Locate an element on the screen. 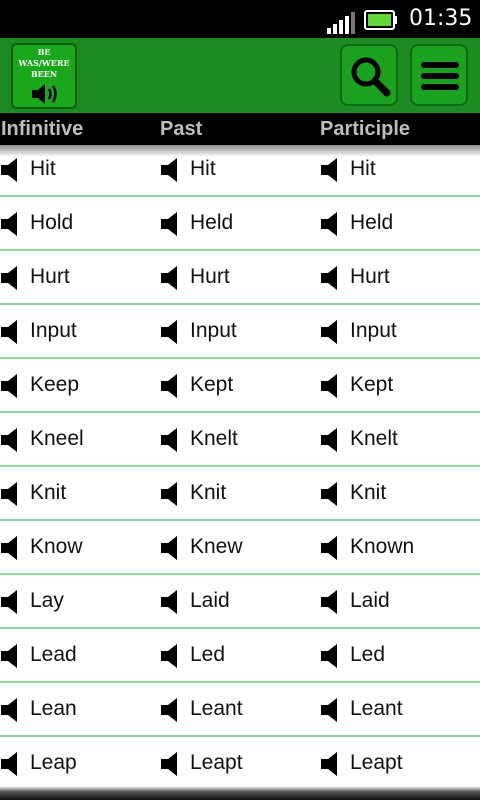 The width and height of the screenshot is (480, 800). table-row: Knit Knit Knit is located at coordinates (240, 494).